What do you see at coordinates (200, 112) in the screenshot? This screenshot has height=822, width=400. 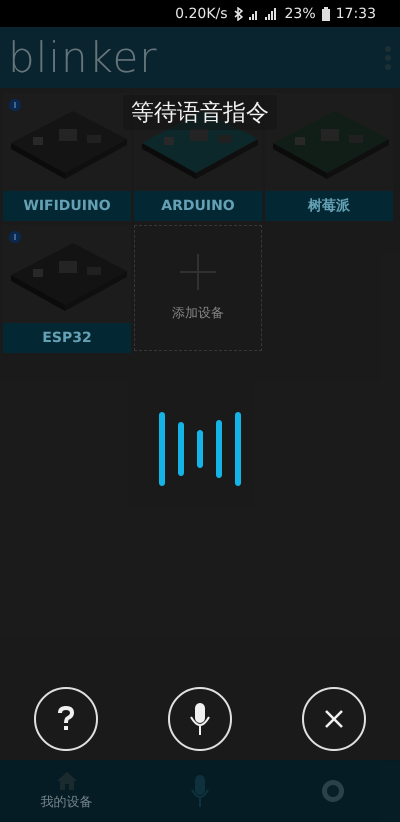 I see `voice-prompt-toast: 等待语音指令` at bounding box center [200, 112].